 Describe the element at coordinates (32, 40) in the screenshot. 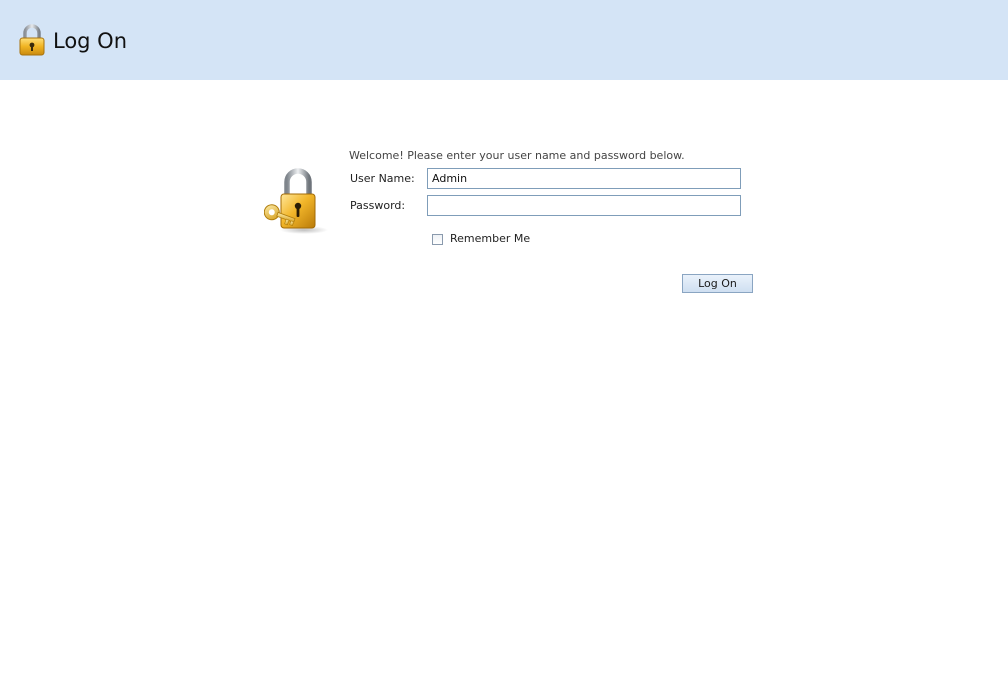

I see `lock-icon` at that location.